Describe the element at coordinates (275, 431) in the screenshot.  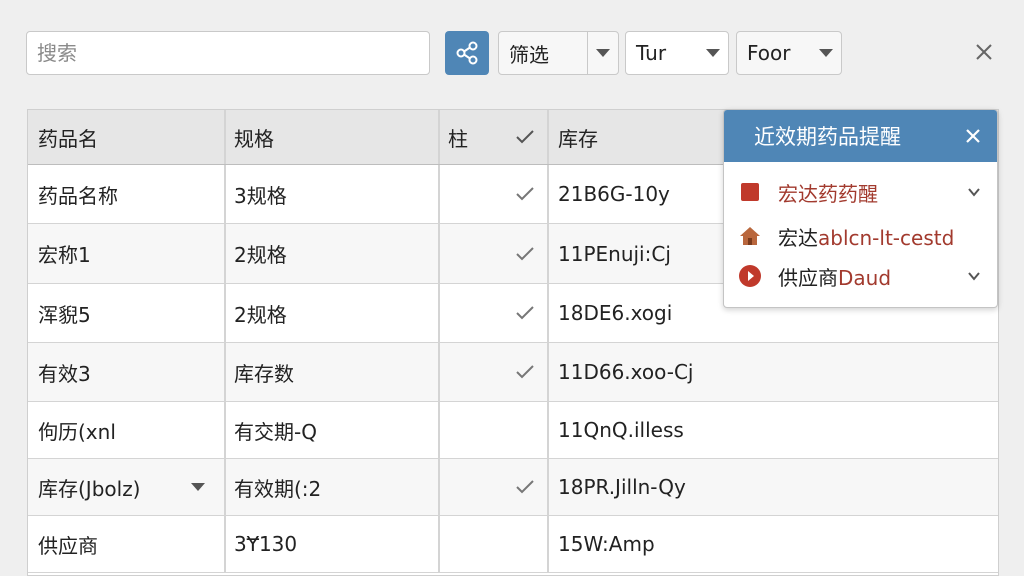
I see `cell-spec: 有交期-Q` at that location.